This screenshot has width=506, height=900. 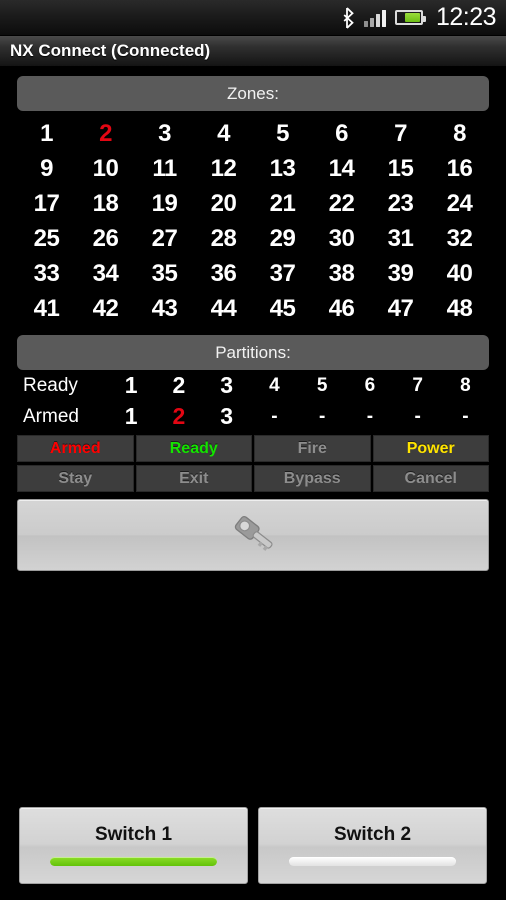 What do you see at coordinates (253, 18) in the screenshot?
I see `system-status-bar: 12:23` at bounding box center [253, 18].